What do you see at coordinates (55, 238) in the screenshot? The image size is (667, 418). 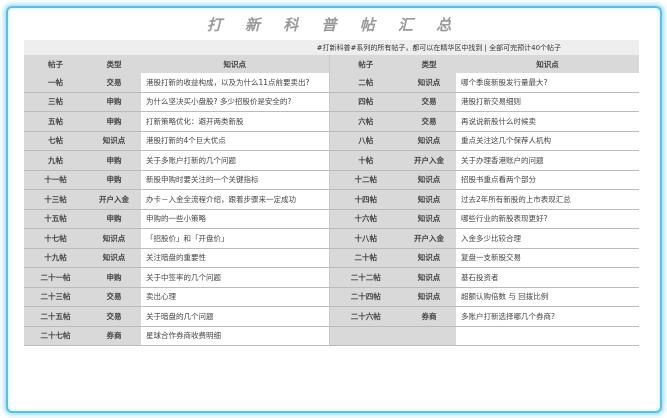 I see `post-cell: 十七帖` at bounding box center [55, 238].